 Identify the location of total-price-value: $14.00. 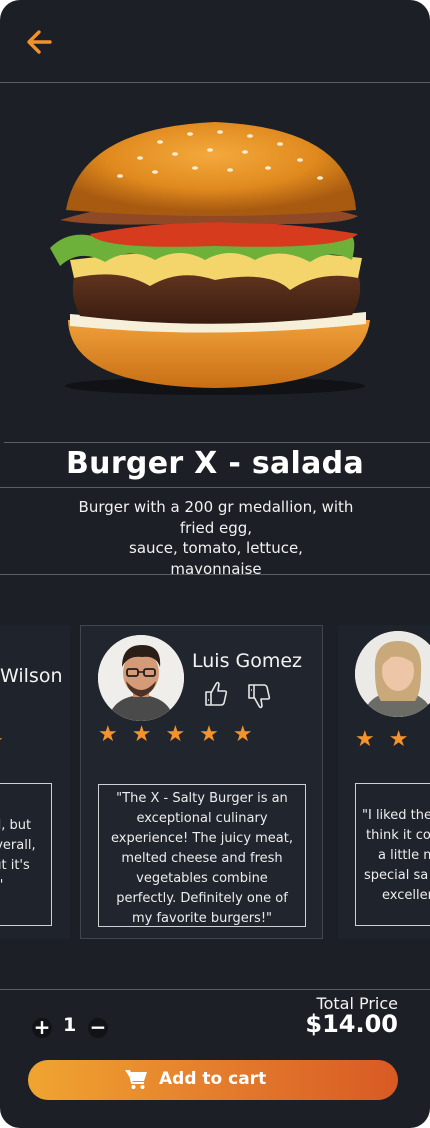
(351, 1024).